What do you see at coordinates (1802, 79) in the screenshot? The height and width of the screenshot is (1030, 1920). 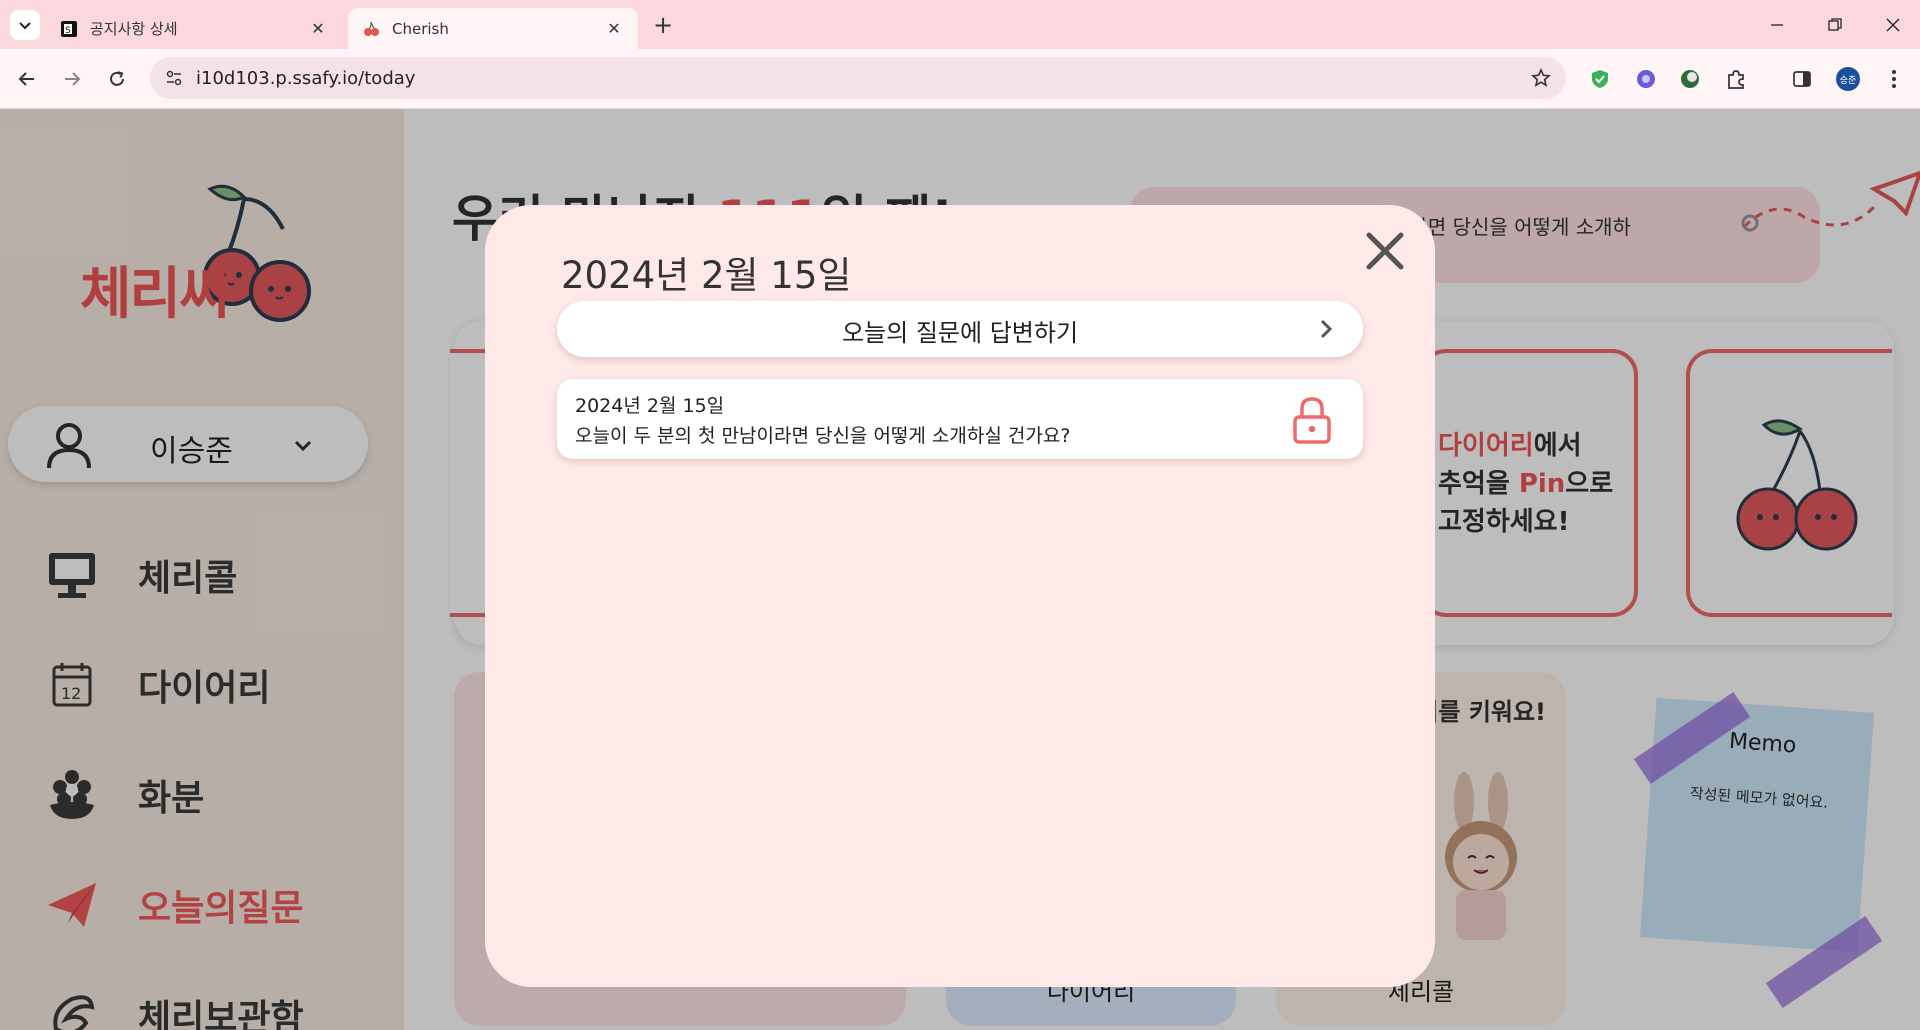 I see `side-panel-icon` at bounding box center [1802, 79].